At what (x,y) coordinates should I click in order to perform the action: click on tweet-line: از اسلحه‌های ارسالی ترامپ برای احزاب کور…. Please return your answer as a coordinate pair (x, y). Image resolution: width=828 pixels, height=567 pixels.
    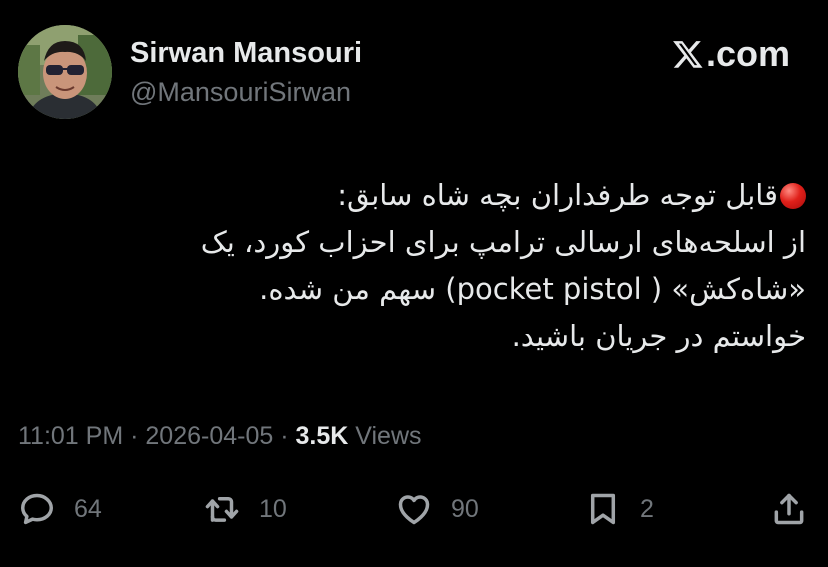
    Looking at the image, I should click on (503, 242).